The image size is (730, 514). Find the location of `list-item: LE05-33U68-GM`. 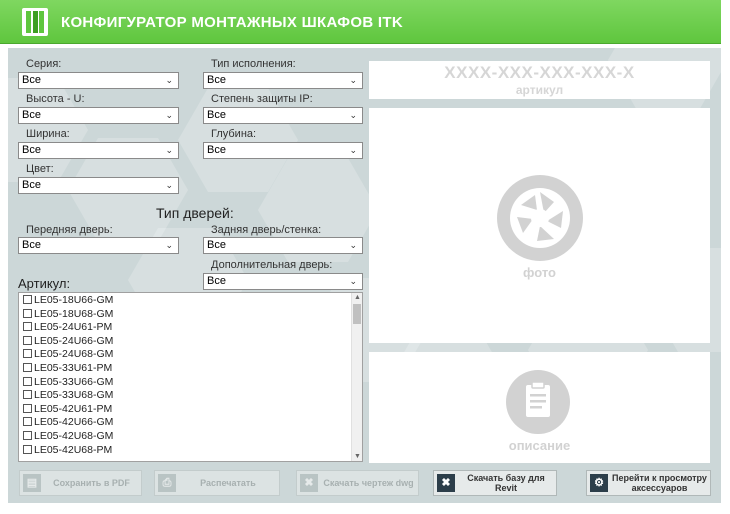

list-item: LE05-33U68-GM is located at coordinates (190, 396).